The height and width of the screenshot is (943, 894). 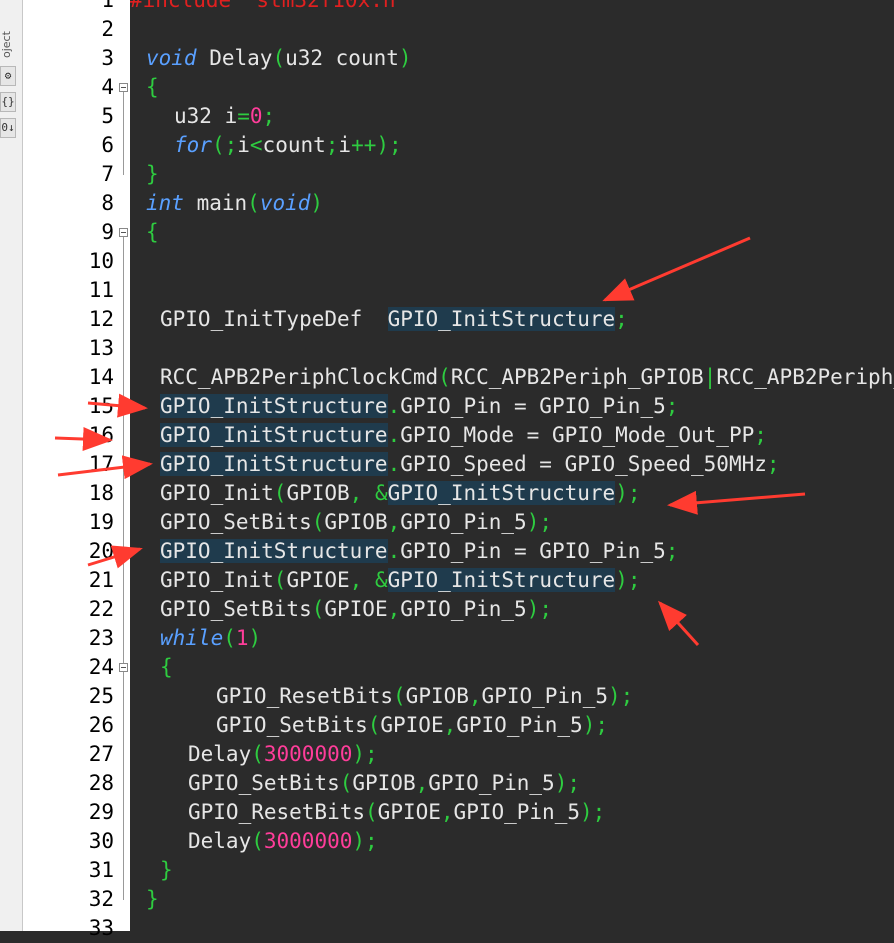 I want to click on code-token: <, so click(x=256, y=145).